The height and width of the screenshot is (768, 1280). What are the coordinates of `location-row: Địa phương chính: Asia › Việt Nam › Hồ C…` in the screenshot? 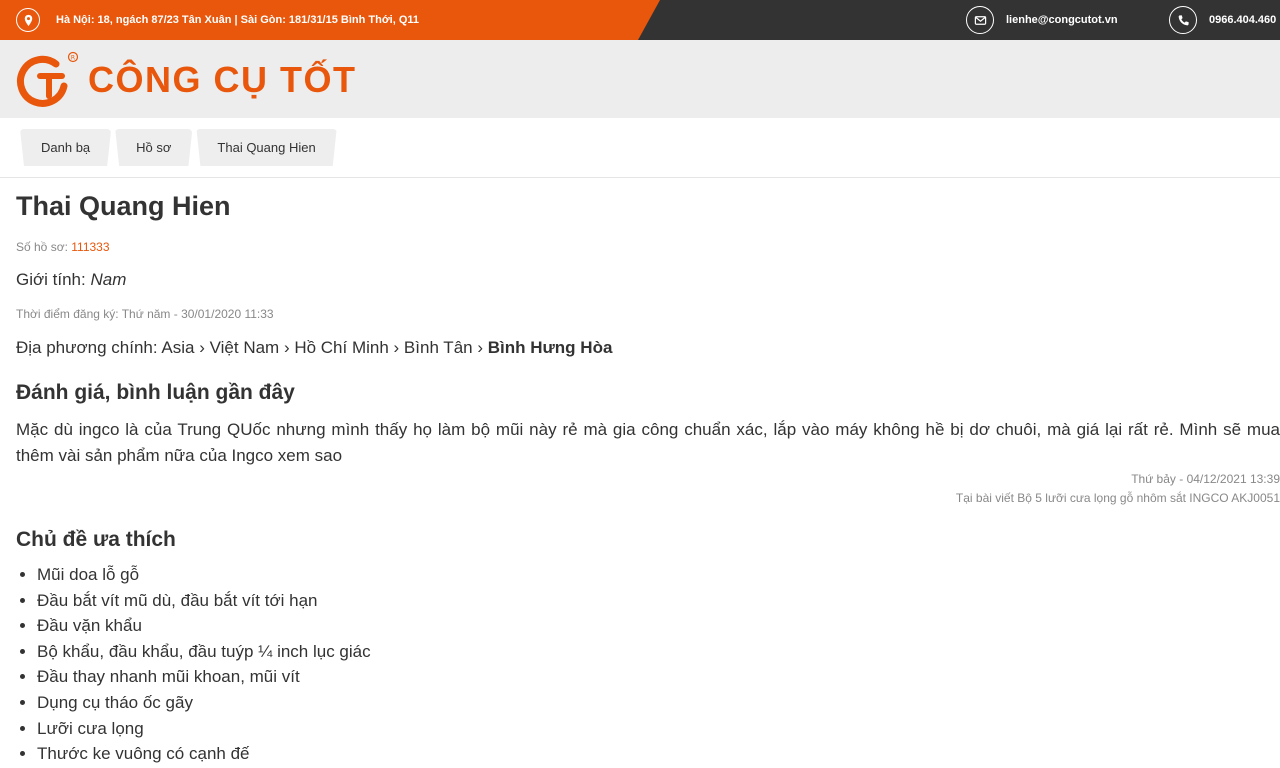 It's located at (314, 347).